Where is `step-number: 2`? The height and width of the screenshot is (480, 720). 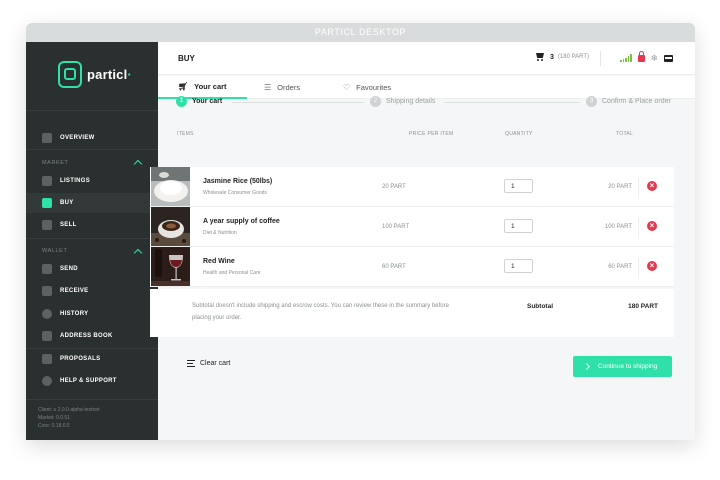
step-number: 2 is located at coordinates (375, 101).